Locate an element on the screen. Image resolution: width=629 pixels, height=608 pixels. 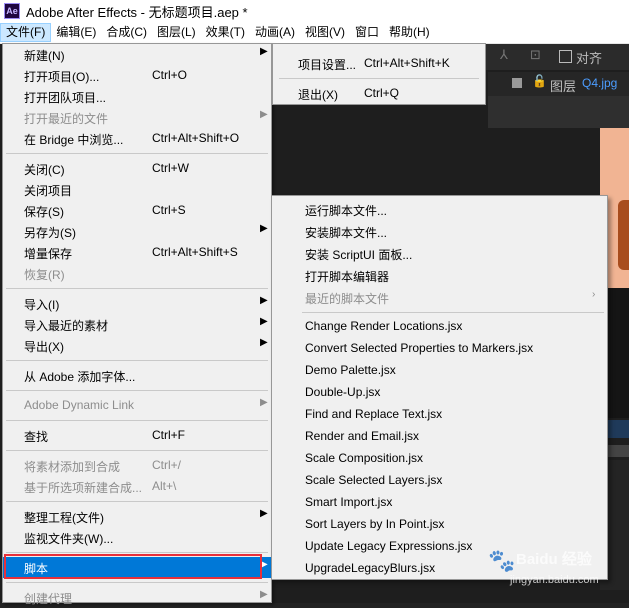
layer-panel-filename: Q4.jpg is located at coordinates (599, 83).